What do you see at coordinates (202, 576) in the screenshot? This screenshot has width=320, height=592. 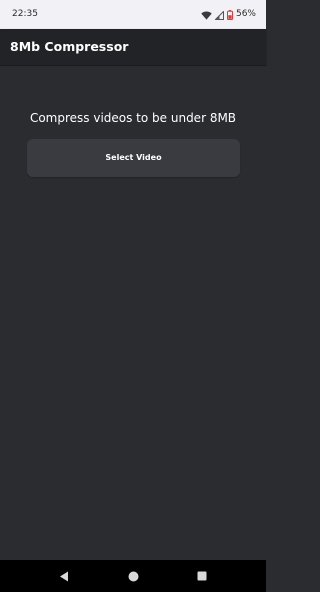 I see `recents-icon` at bounding box center [202, 576].